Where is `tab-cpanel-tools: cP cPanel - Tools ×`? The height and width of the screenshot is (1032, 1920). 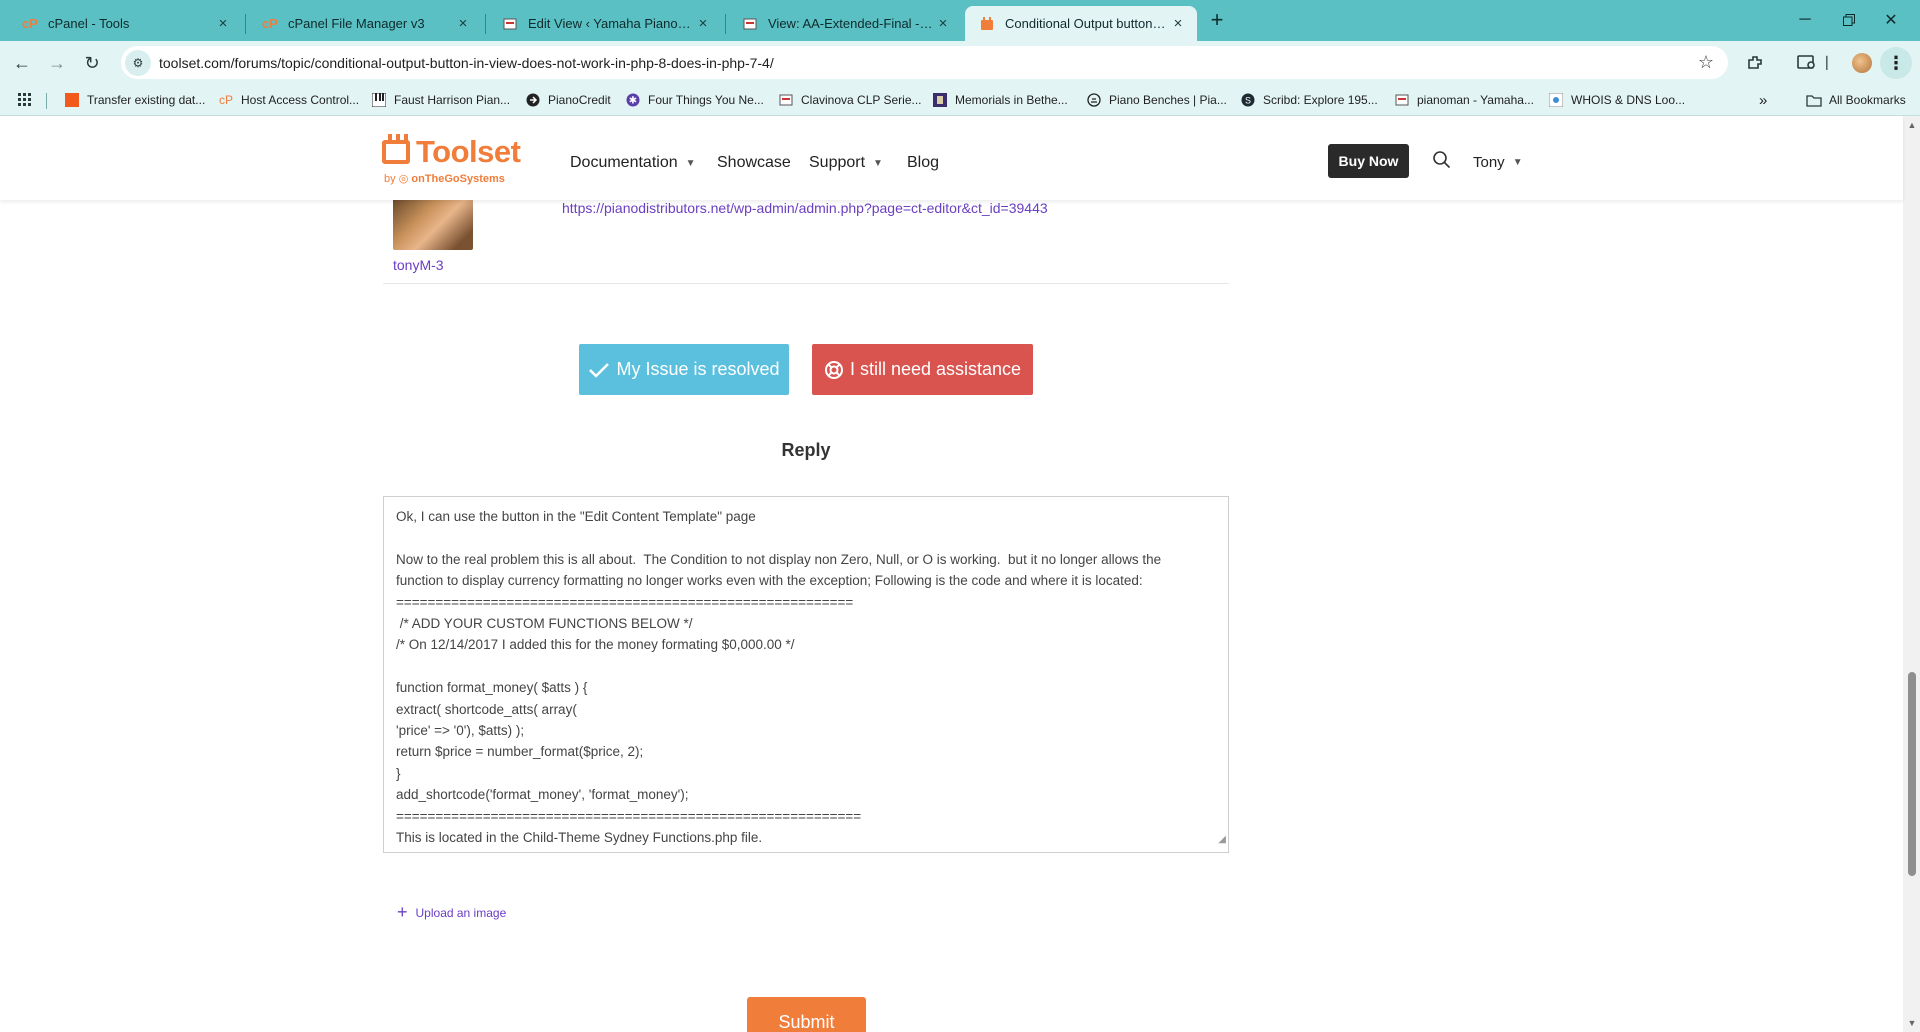
tab-cpanel-tools: cP cPanel - Tools × is located at coordinates (125, 23).